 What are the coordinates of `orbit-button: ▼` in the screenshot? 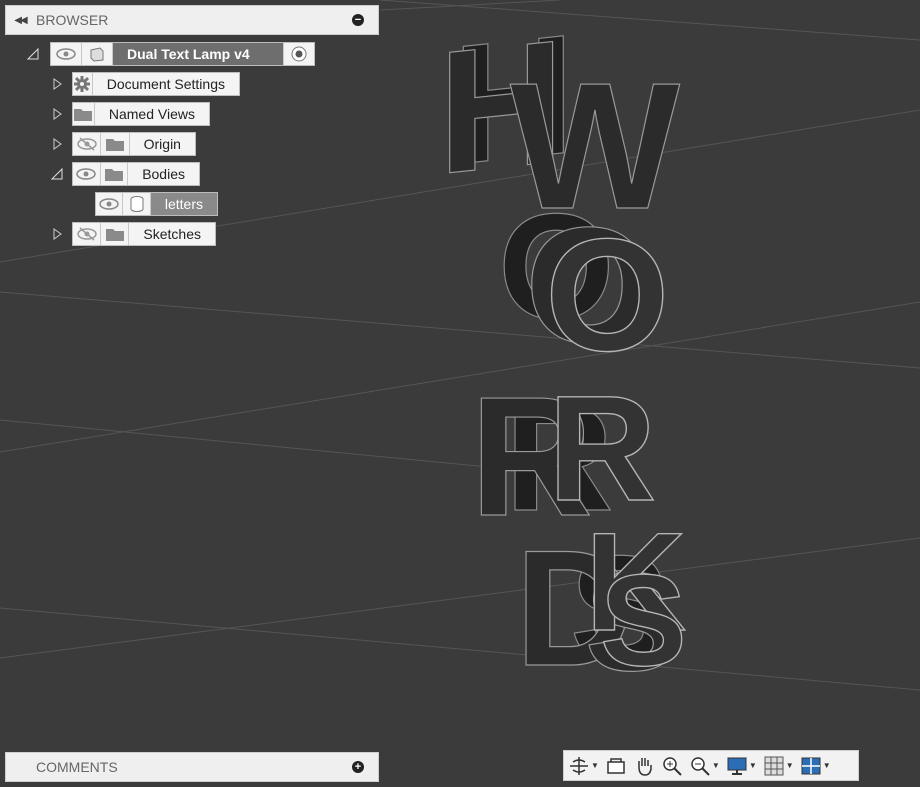 It's located at (583, 766).